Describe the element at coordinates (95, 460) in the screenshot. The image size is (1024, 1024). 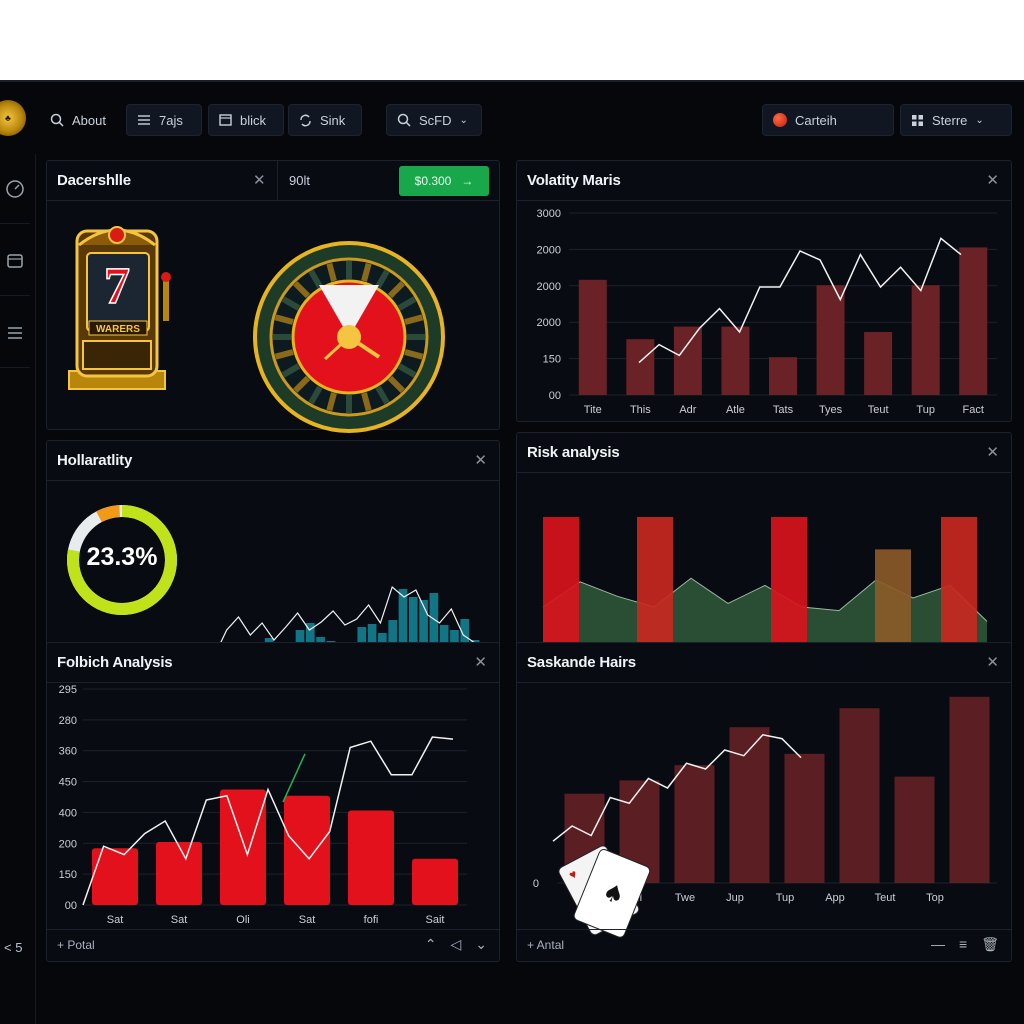
I see `holarality-panel-title: Hollaratlity` at that location.